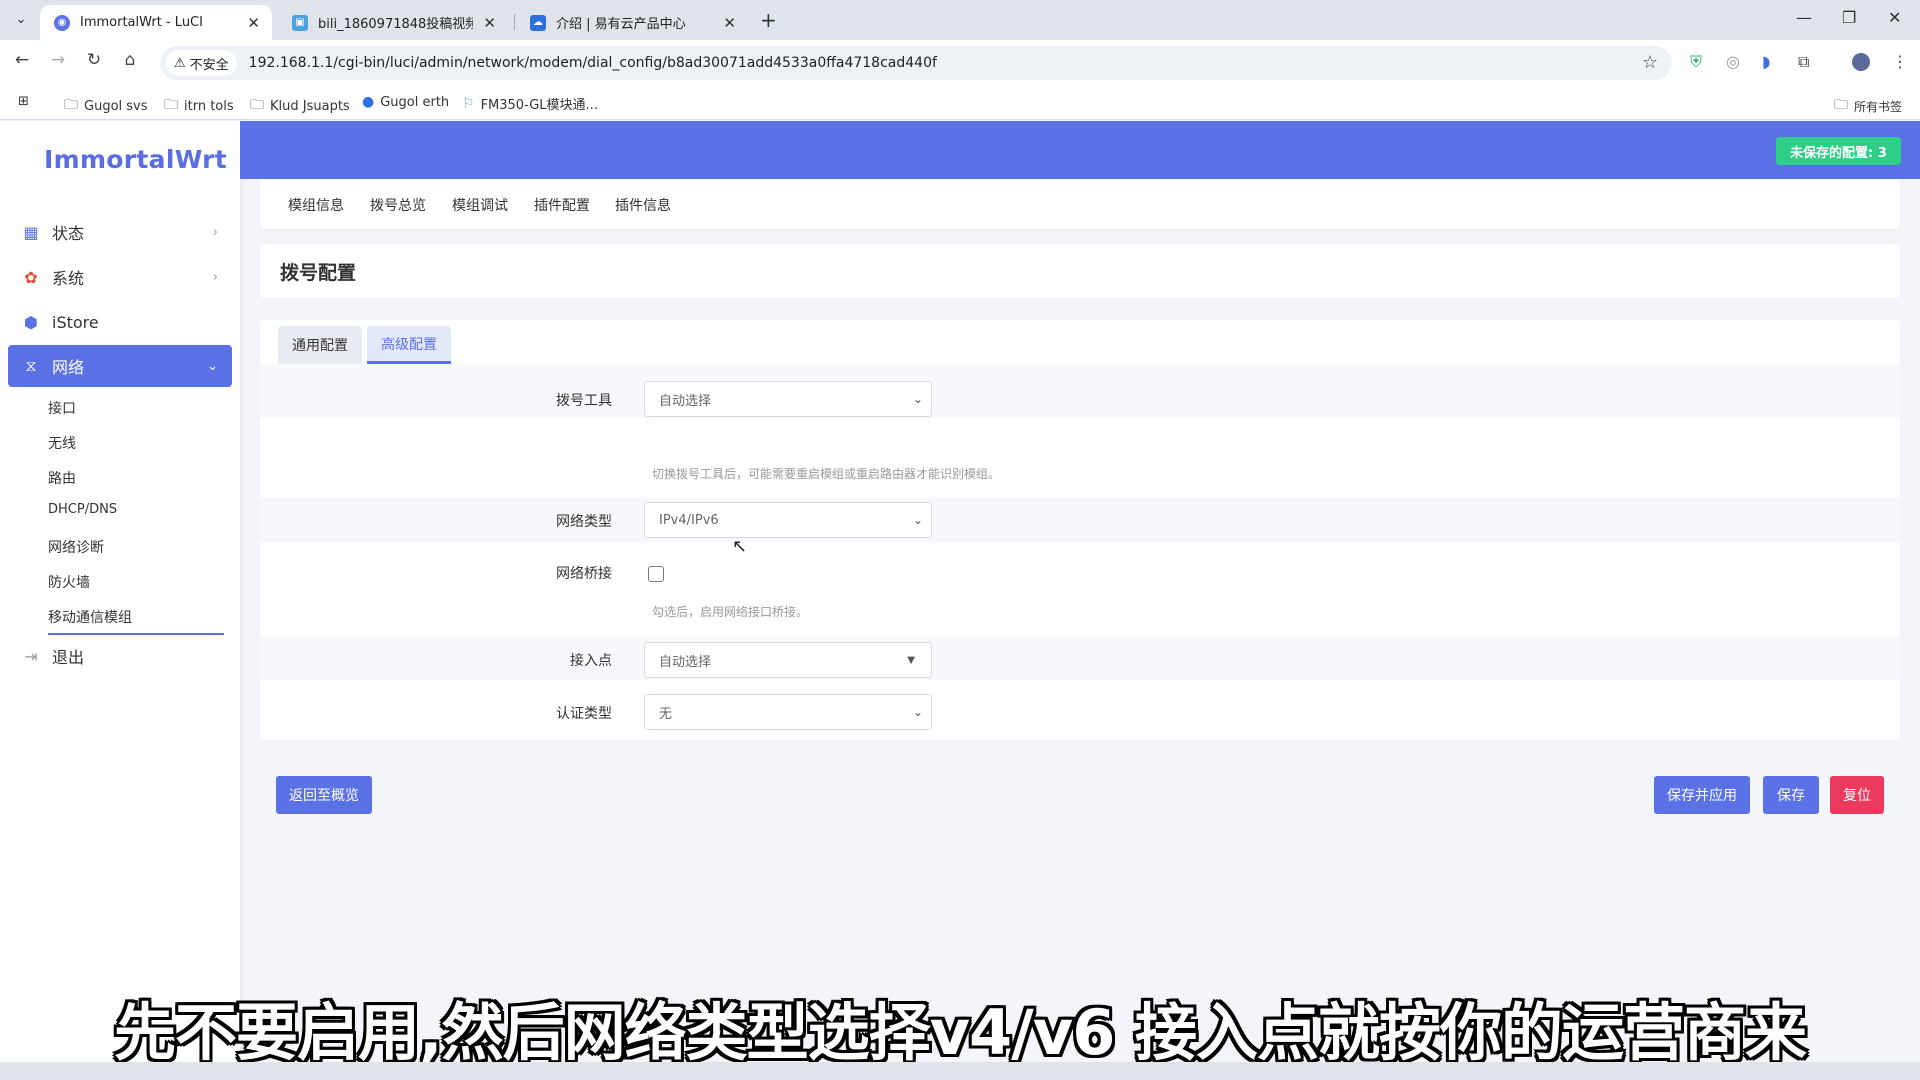 The image size is (1920, 1080). What do you see at coordinates (911, 660) in the screenshot?
I see `caret-down-icon: ▼` at bounding box center [911, 660].